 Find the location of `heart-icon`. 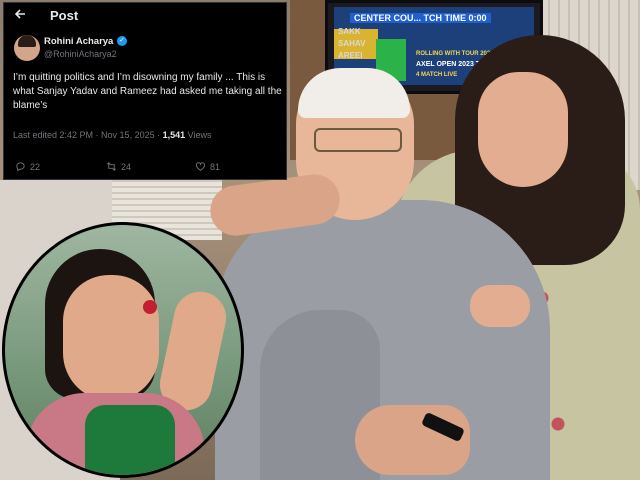

heart-icon is located at coordinates (200, 166).